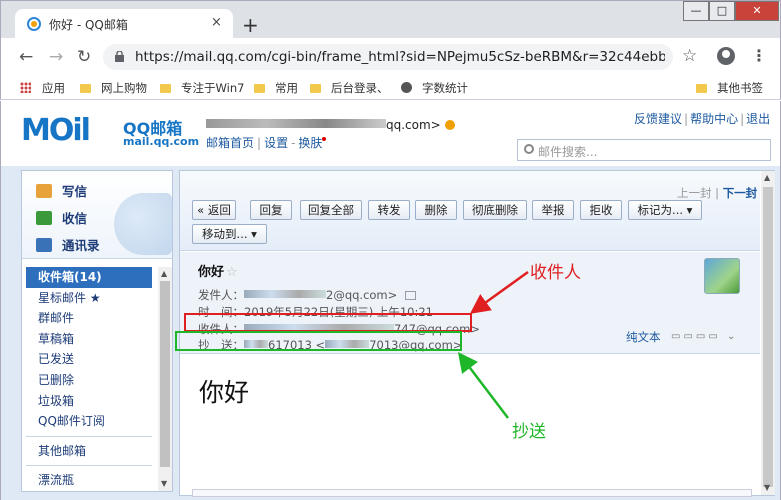  What do you see at coordinates (331, 210) in the screenshot?
I see `reply-all-button: 回复全部` at bounding box center [331, 210].